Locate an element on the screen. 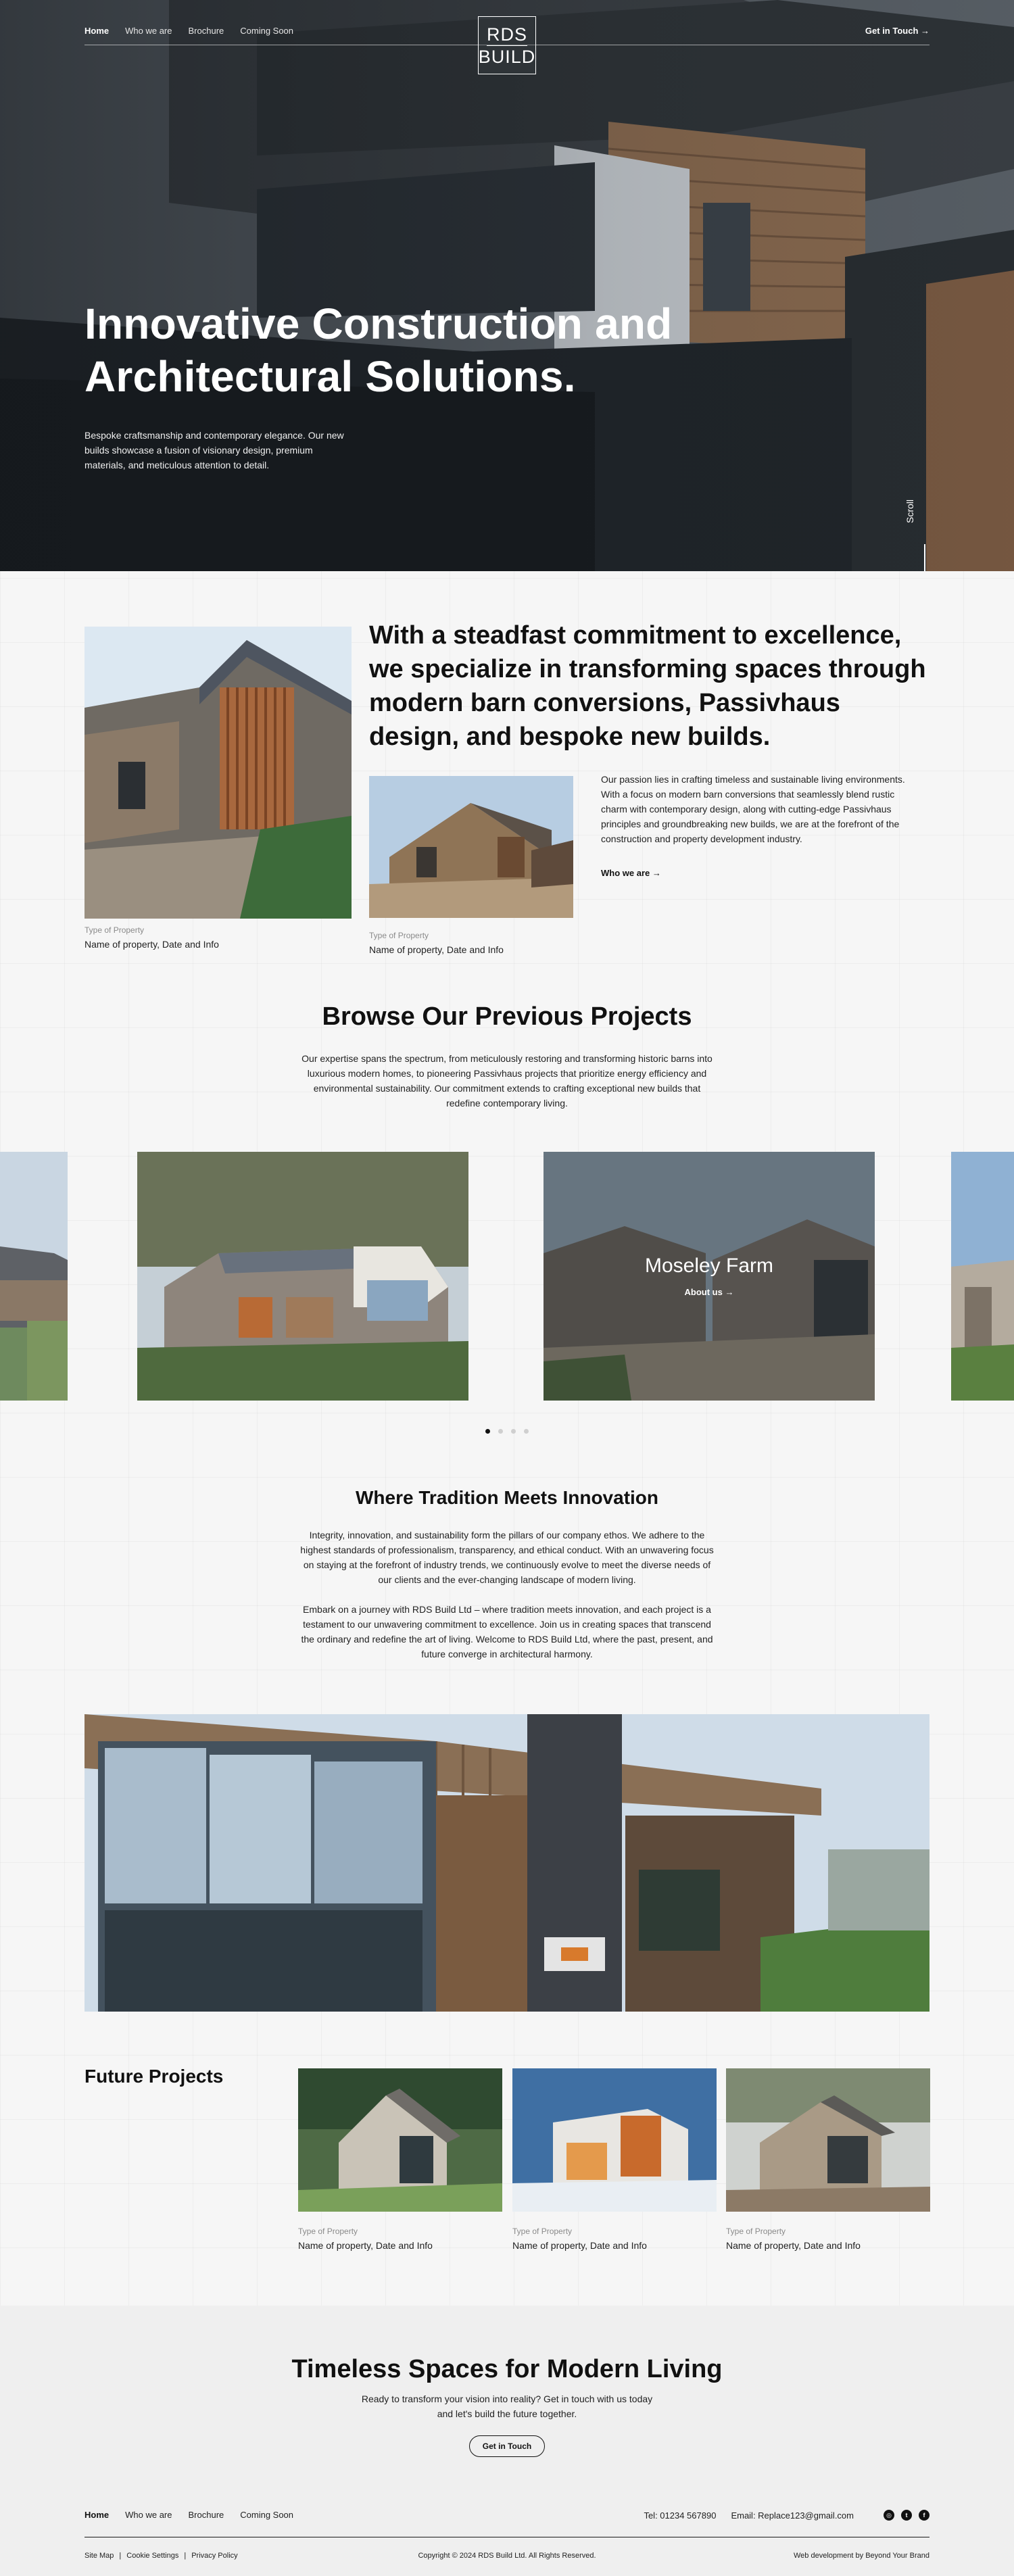  future-projects-title: Future Projects is located at coordinates (154, 2076).